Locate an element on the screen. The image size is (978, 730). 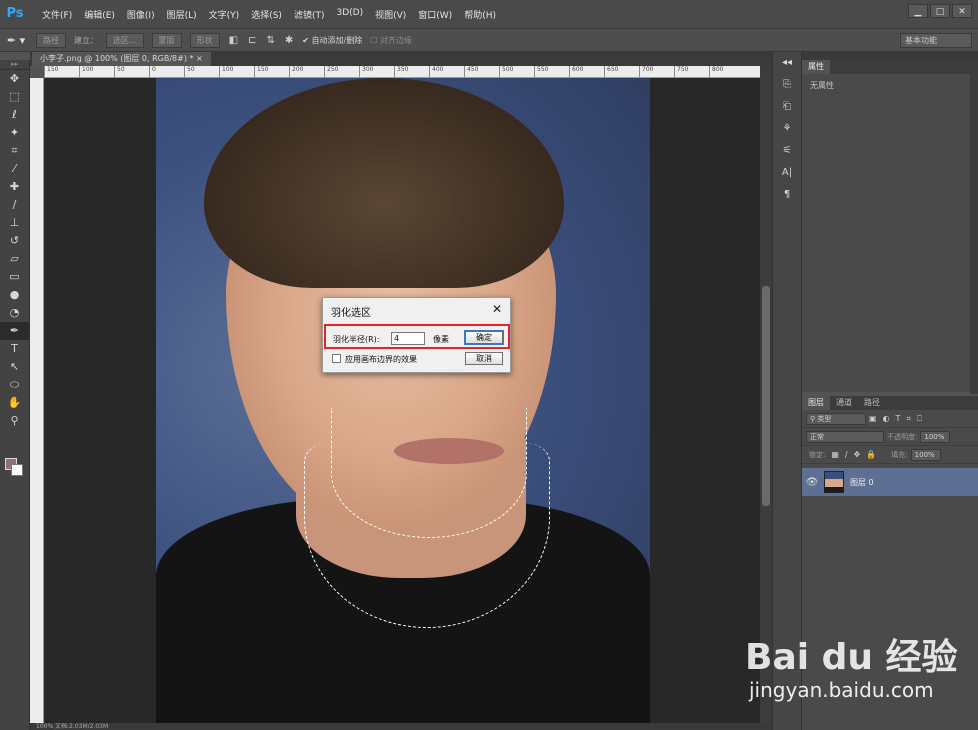
document-tab: 小李子.png @ 100% (图层 0, RGB/8#) * × is located at coordinates (121, 59).